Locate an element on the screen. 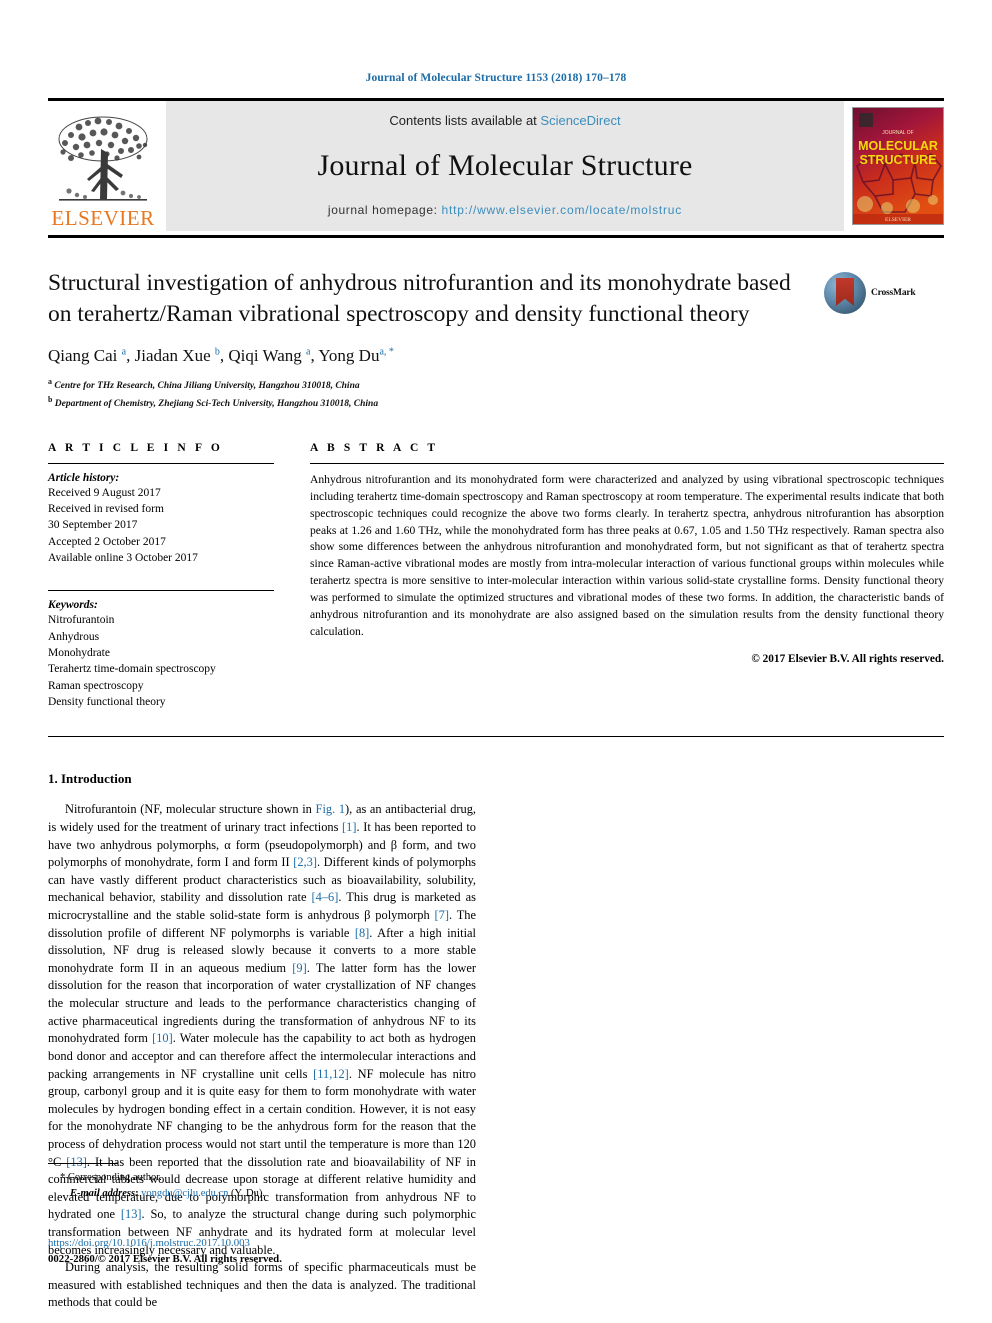 This screenshot has width=992, height=1323. author-item: Yong Dua, * is located at coordinates (356, 355).